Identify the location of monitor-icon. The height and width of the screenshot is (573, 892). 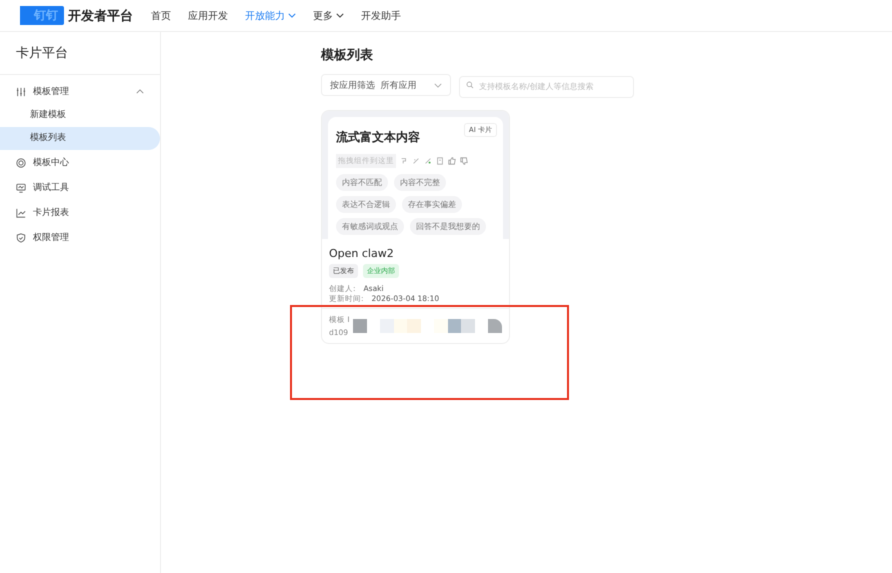
(21, 187).